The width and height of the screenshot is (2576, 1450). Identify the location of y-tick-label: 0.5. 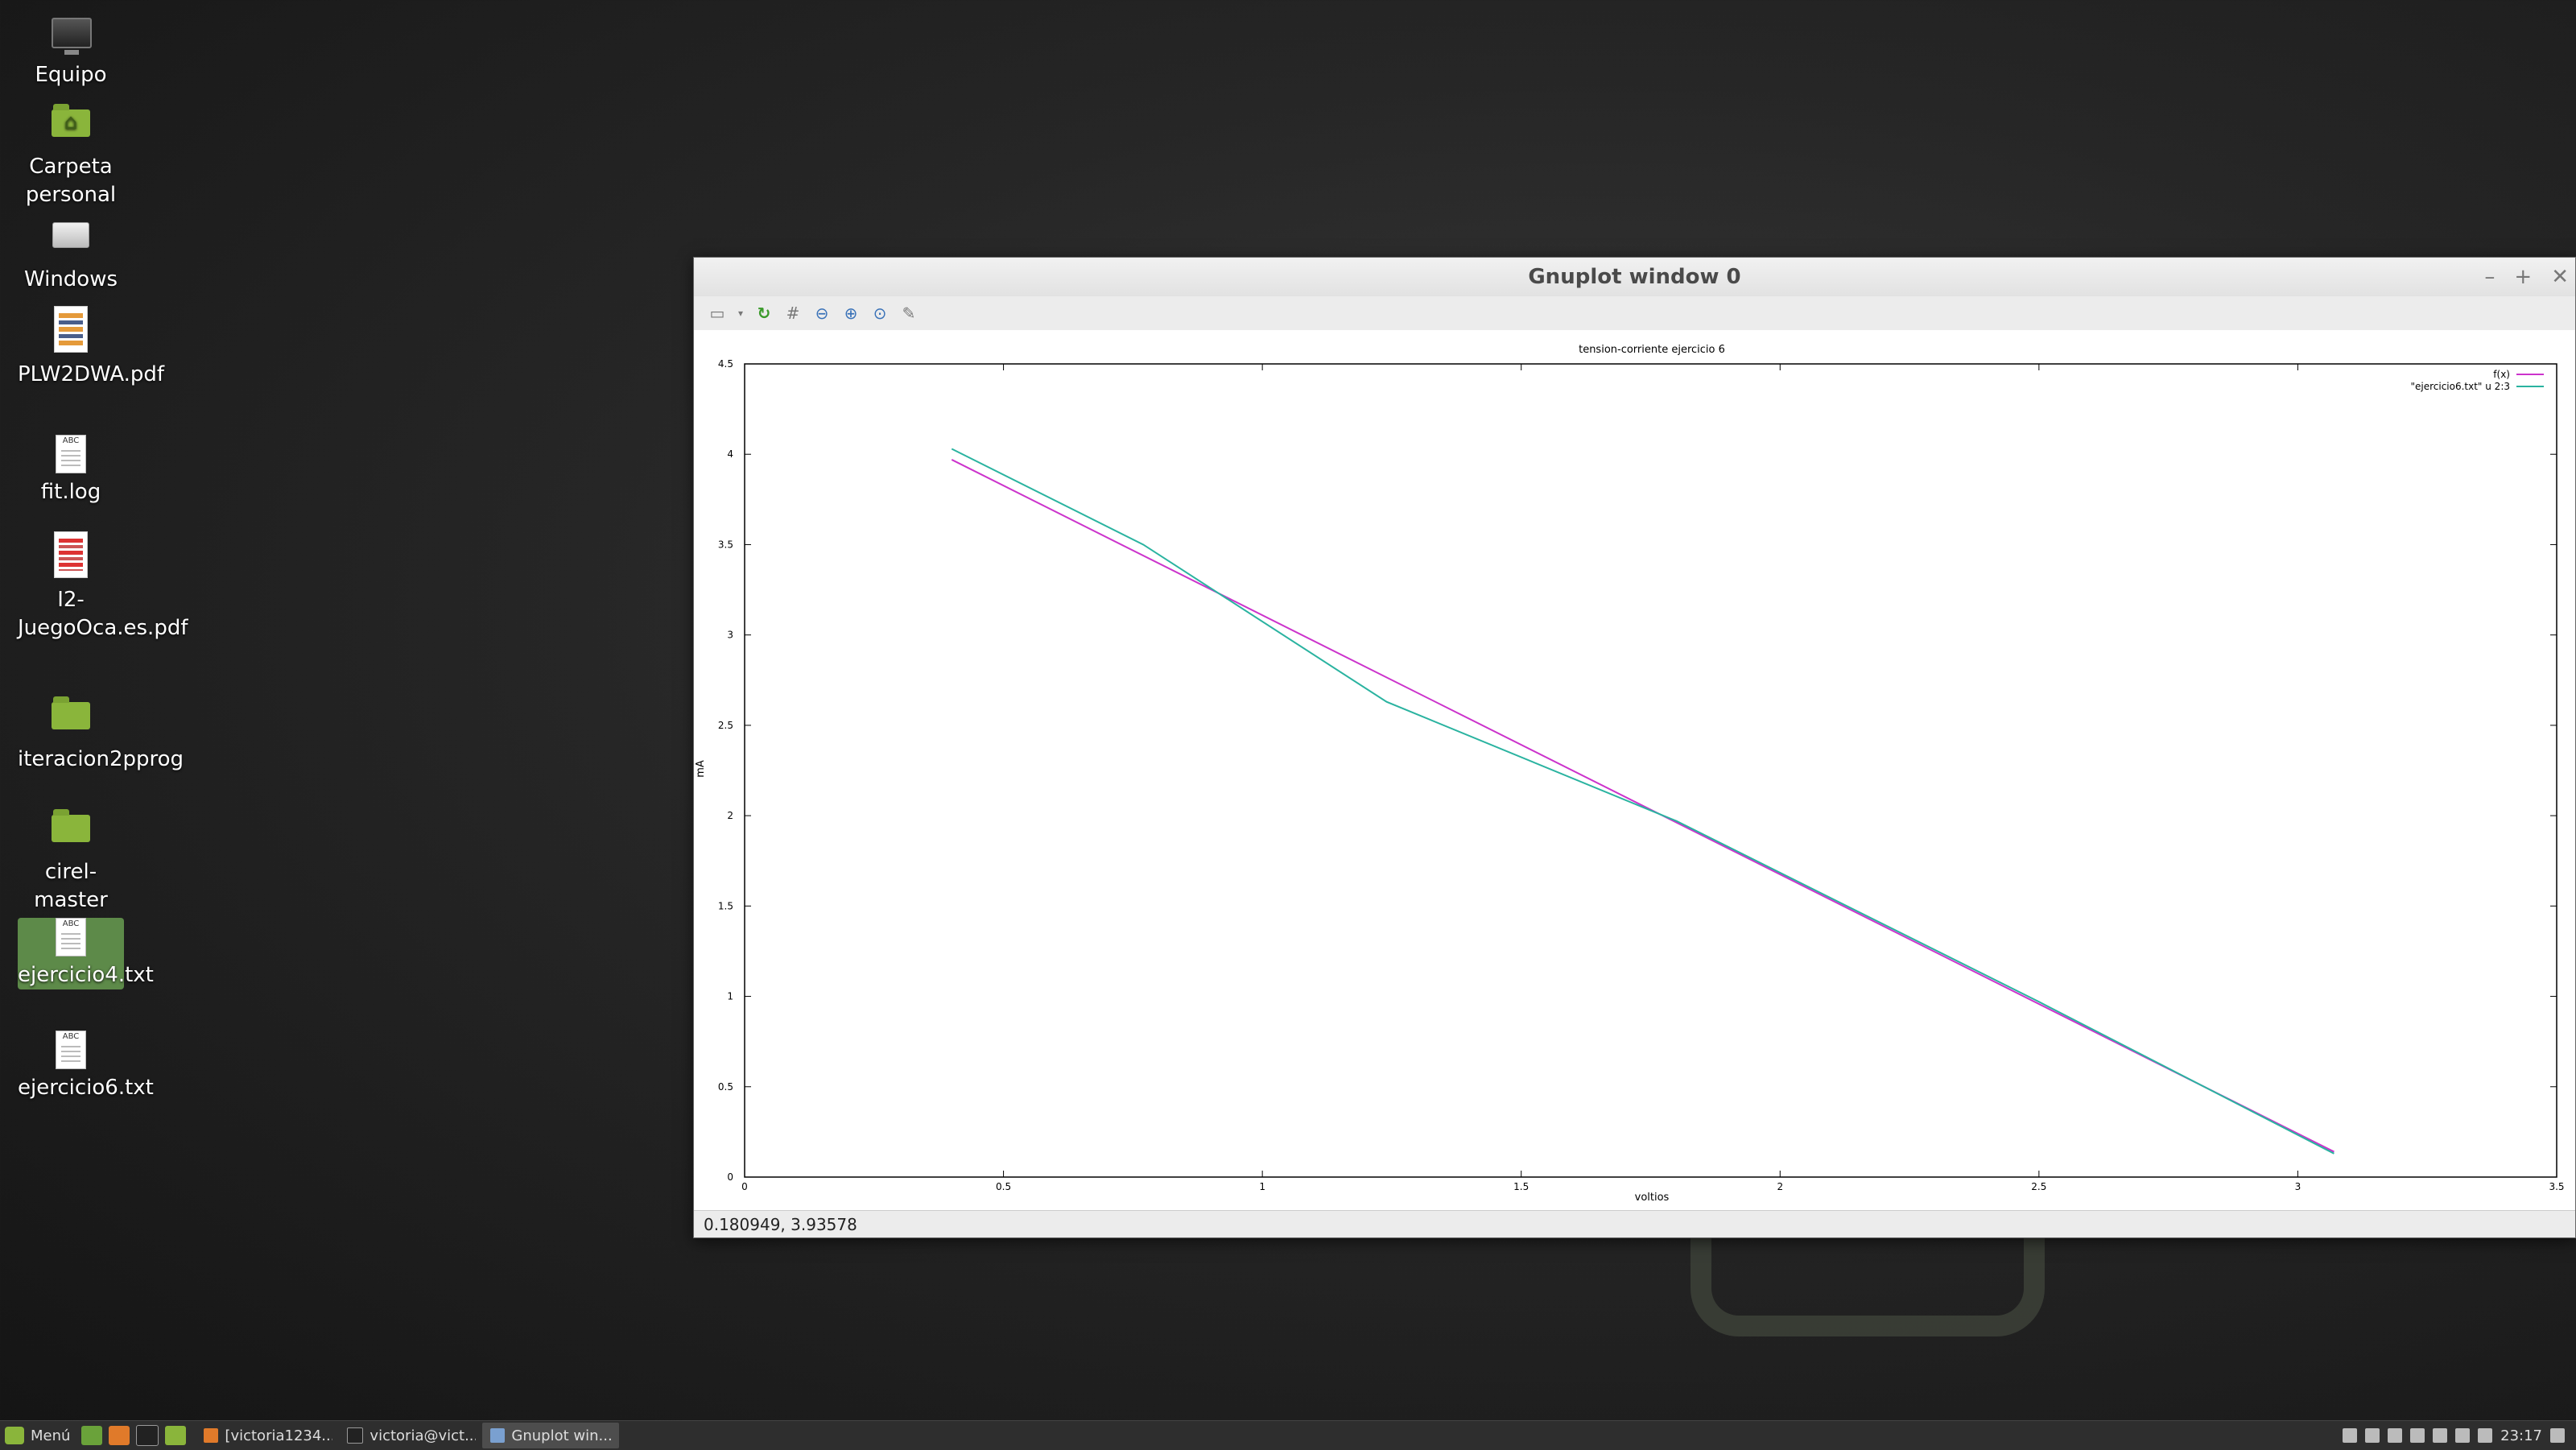
(725, 1087).